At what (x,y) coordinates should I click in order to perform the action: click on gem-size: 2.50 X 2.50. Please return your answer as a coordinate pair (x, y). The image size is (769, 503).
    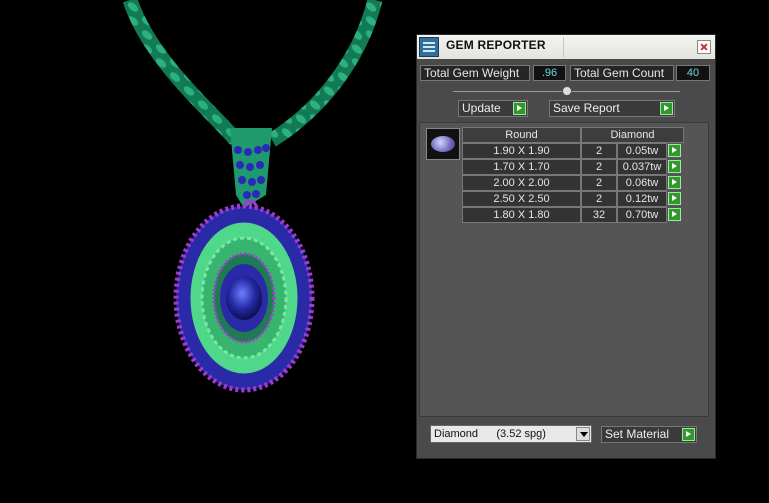
    Looking at the image, I should click on (521, 199).